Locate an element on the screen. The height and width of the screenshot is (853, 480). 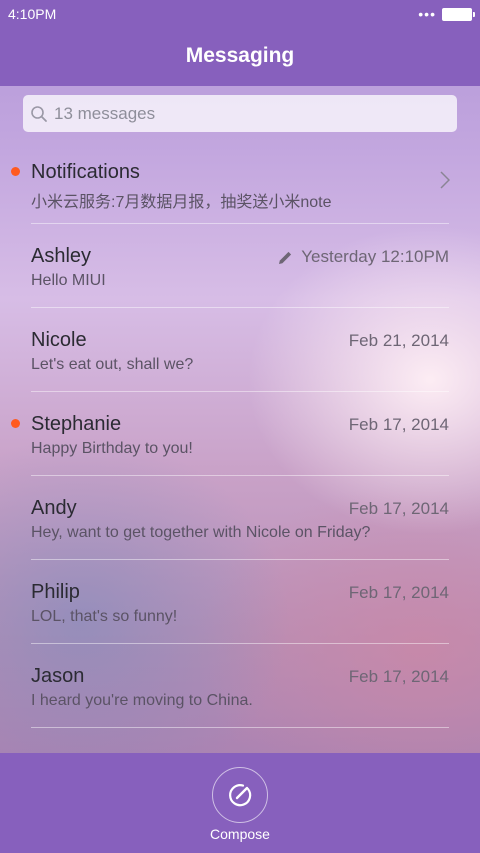
compose-icon is located at coordinates (240, 795).